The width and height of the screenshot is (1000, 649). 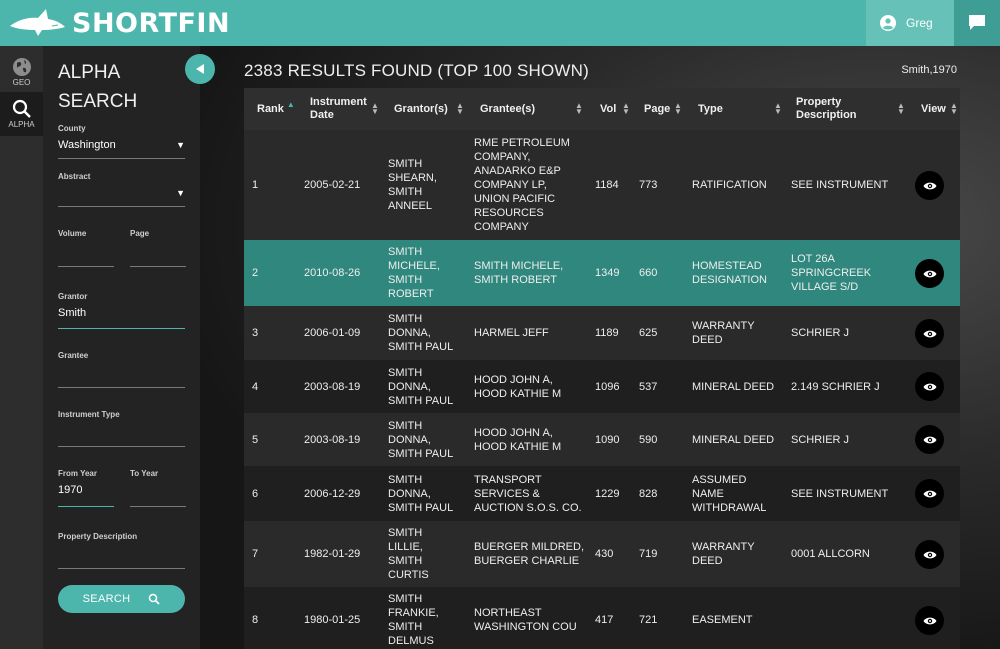 What do you see at coordinates (607, 185) in the screenshot?
I see `cell-vol: 1184` at bounding box center [607, 185].